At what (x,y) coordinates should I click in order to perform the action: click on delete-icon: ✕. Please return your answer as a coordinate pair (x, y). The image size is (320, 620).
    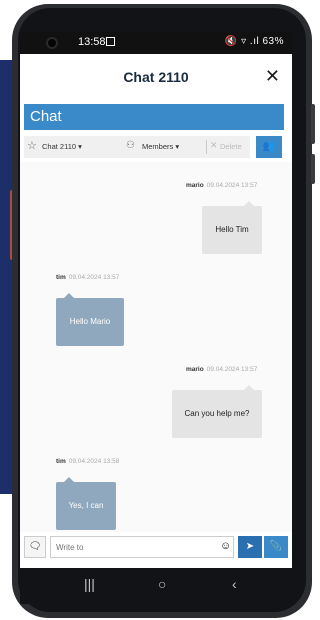
    Looking at the image, I should click on (214, 145).